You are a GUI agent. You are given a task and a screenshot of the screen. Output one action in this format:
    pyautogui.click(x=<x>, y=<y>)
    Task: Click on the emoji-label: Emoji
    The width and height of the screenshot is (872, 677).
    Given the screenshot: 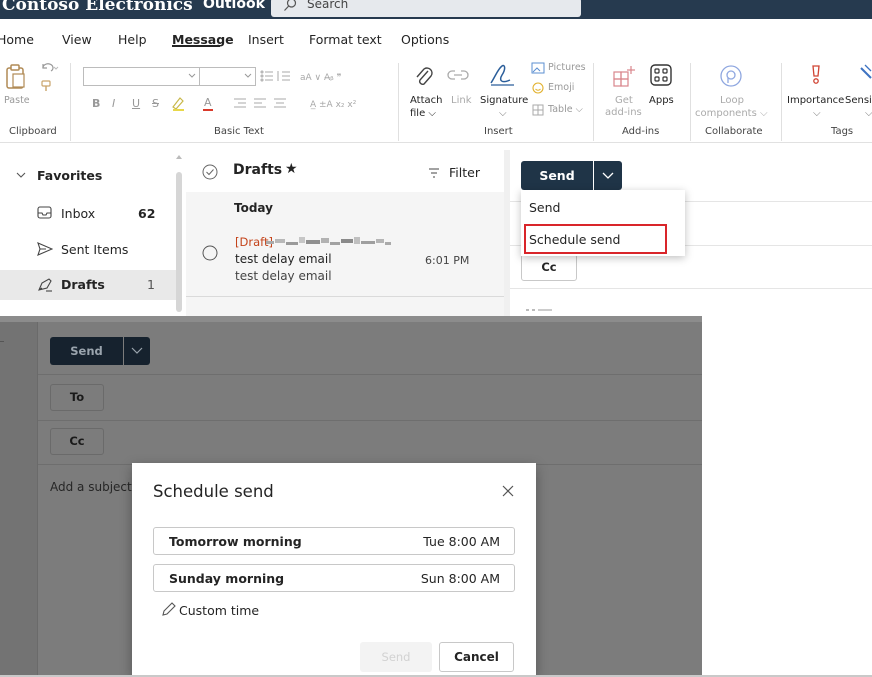 What is the action you would take?
    pyautogui.click(x=561, y=87)
    